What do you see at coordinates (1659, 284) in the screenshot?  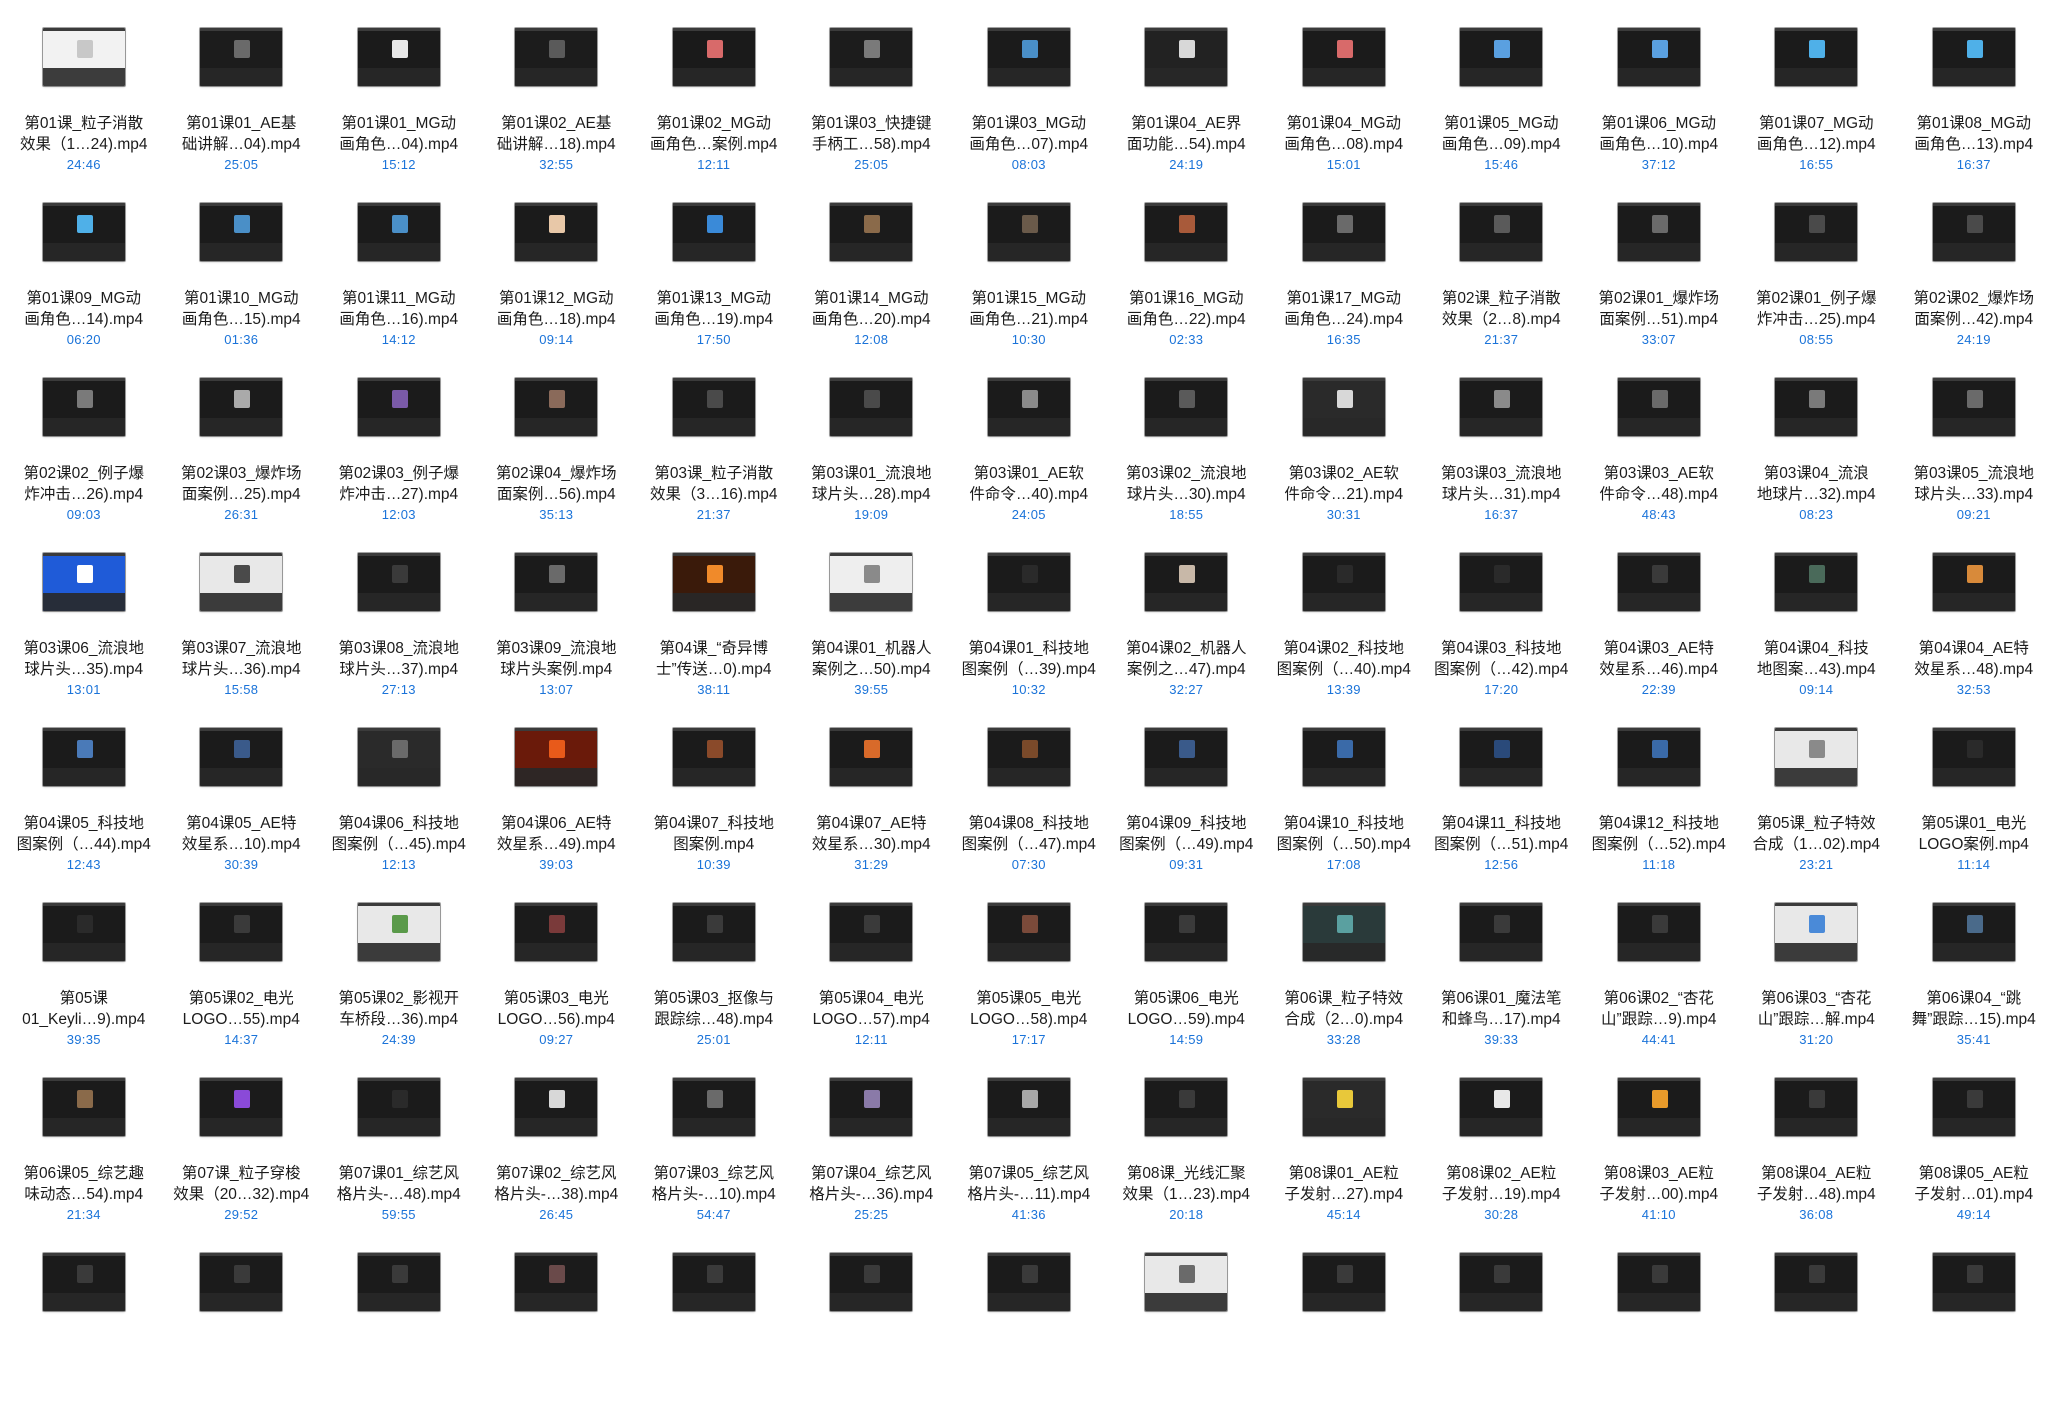 I see `file-item: 第02课01_爆炸场 面案例…51).mp4 33:07` at bounding box center [1659, 284].